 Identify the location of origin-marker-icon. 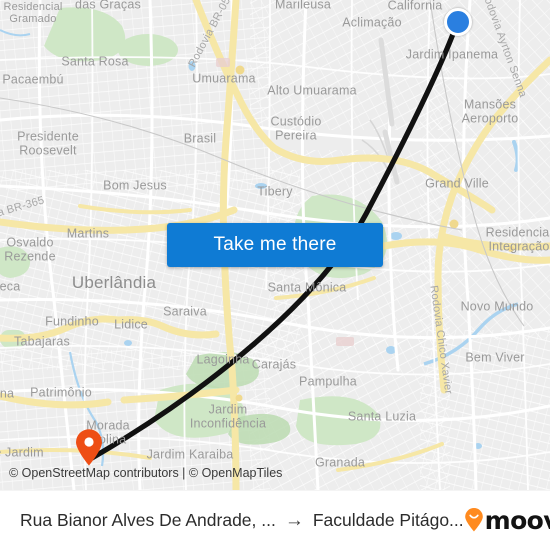
(458, 22).